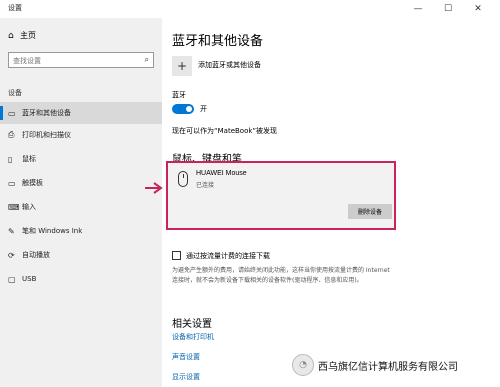 Image resolution: width=500 pixels, height=387 pixels. What do you see at coordinates (29, 207) in the screenshot?
I see `sidebar-item-label: 输入` at bounding box center [29, 207].